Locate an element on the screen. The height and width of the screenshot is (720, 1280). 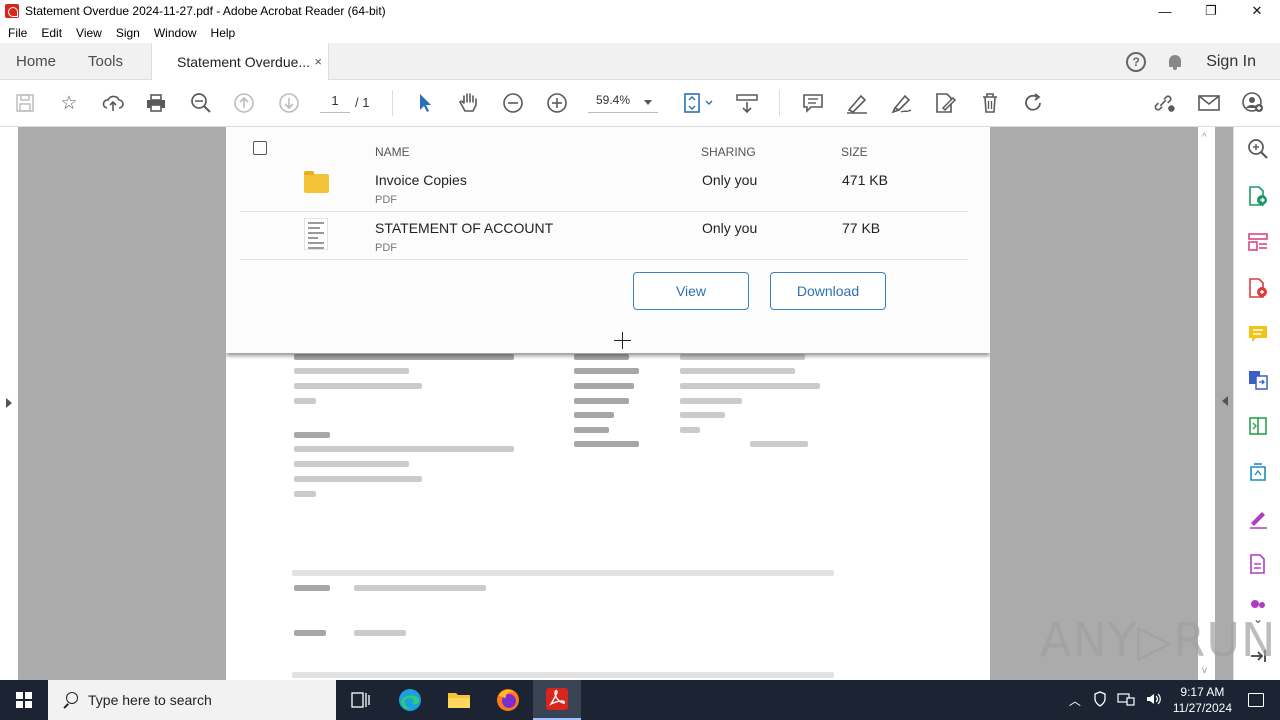
clock-time: 9:17 AM is located at coordinates (1202, 692).